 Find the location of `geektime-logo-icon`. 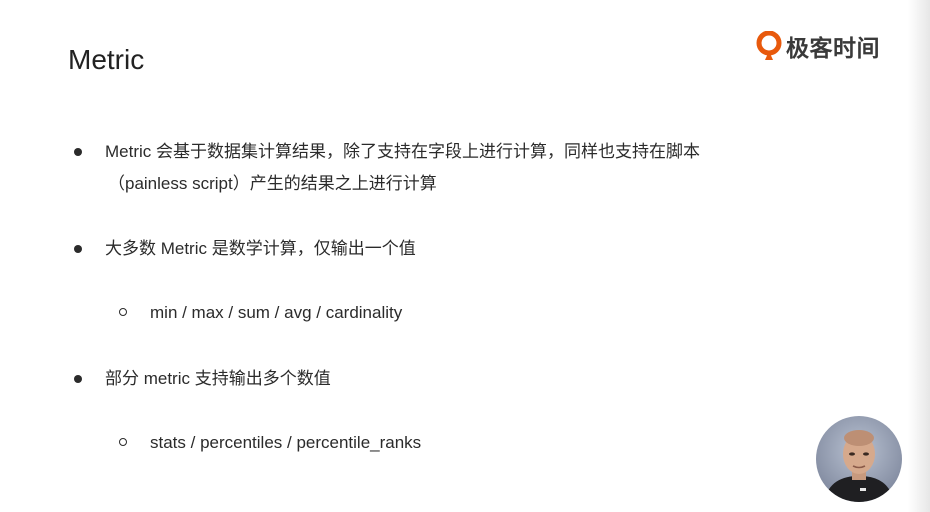

geektime-logo-icon is located at coordinates (769, 45).